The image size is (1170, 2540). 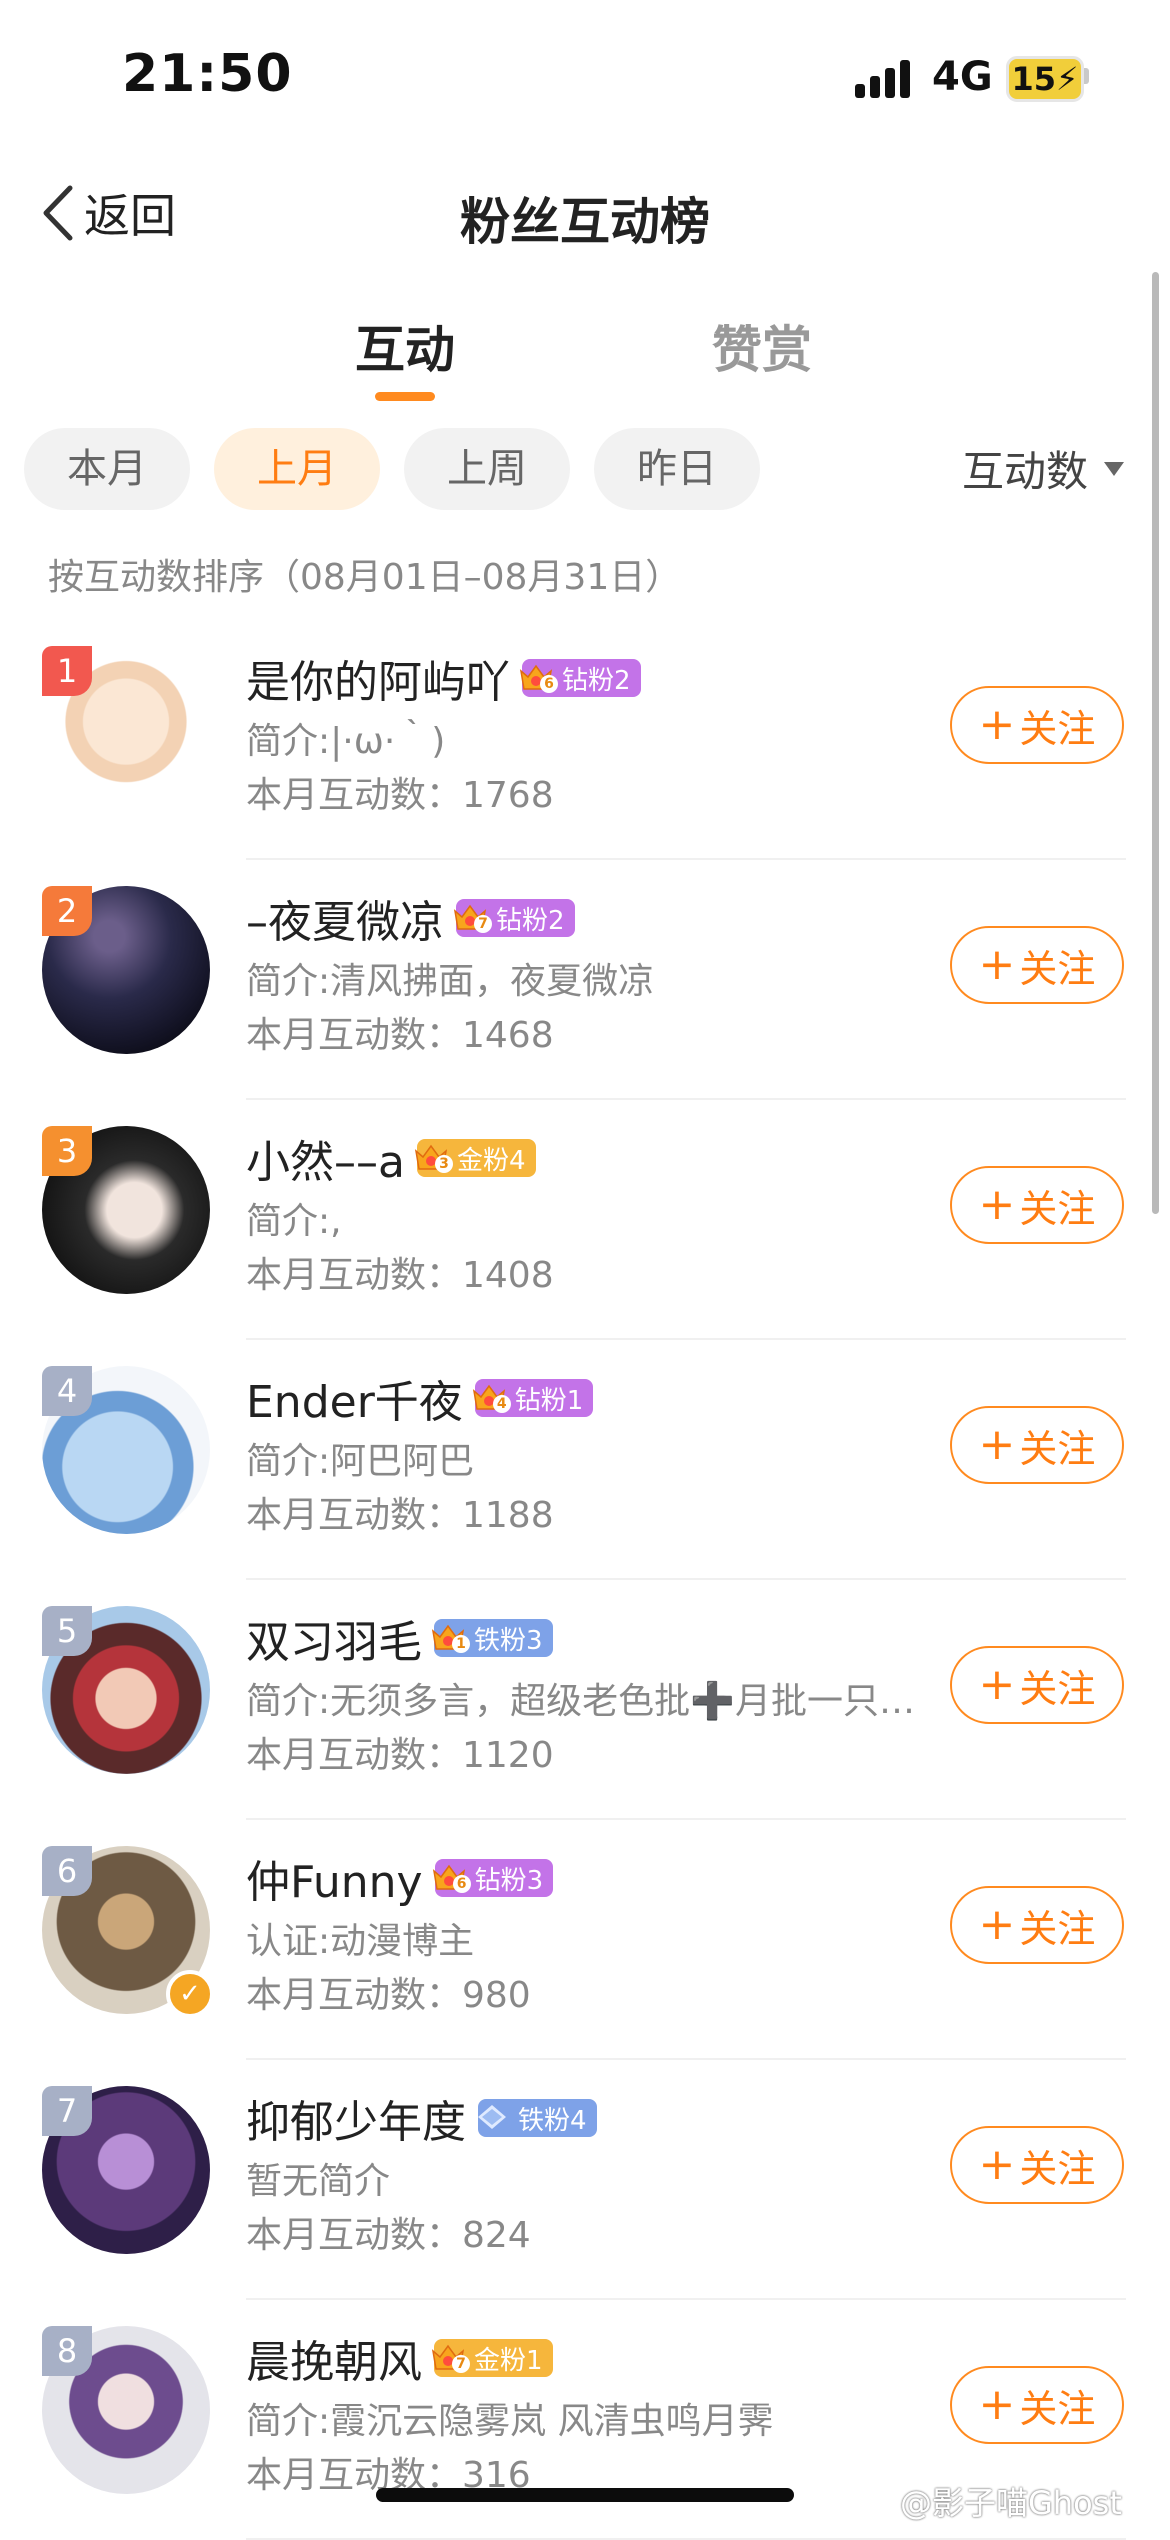 I want to click on fan-name: 仲Funny, so click(x=334, y=1878).